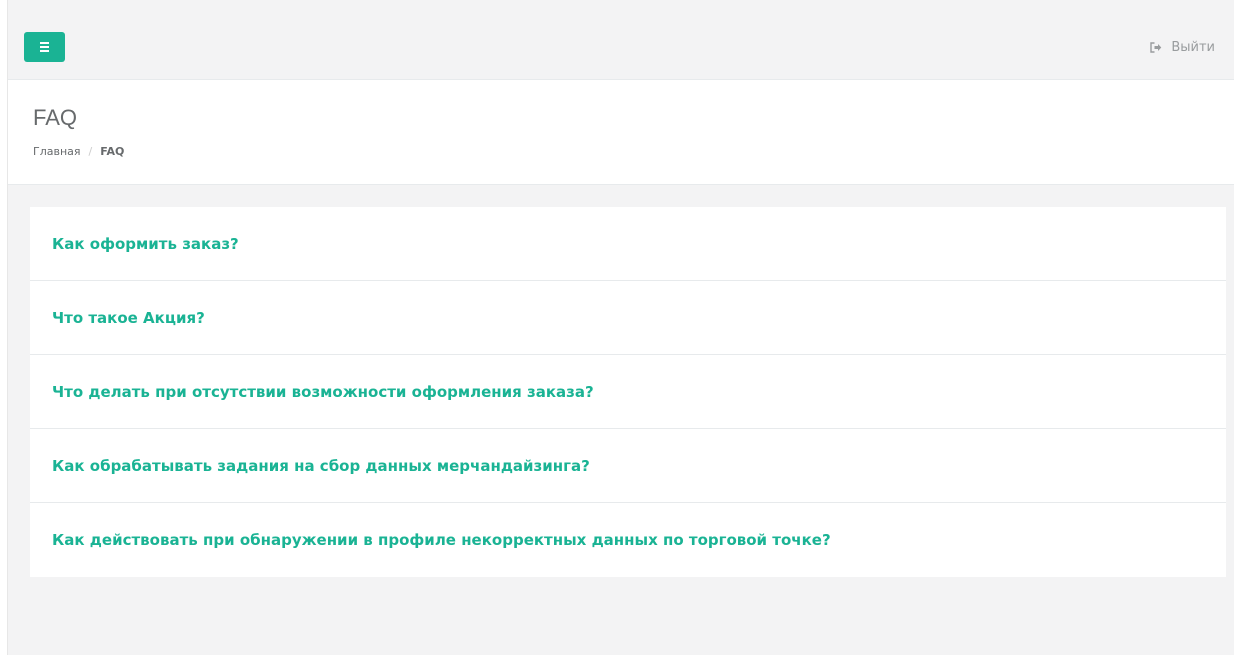 The height and width of the screenshot is (655, 1234). I want to click on logout-label: Выйти, so click(1193, 47).